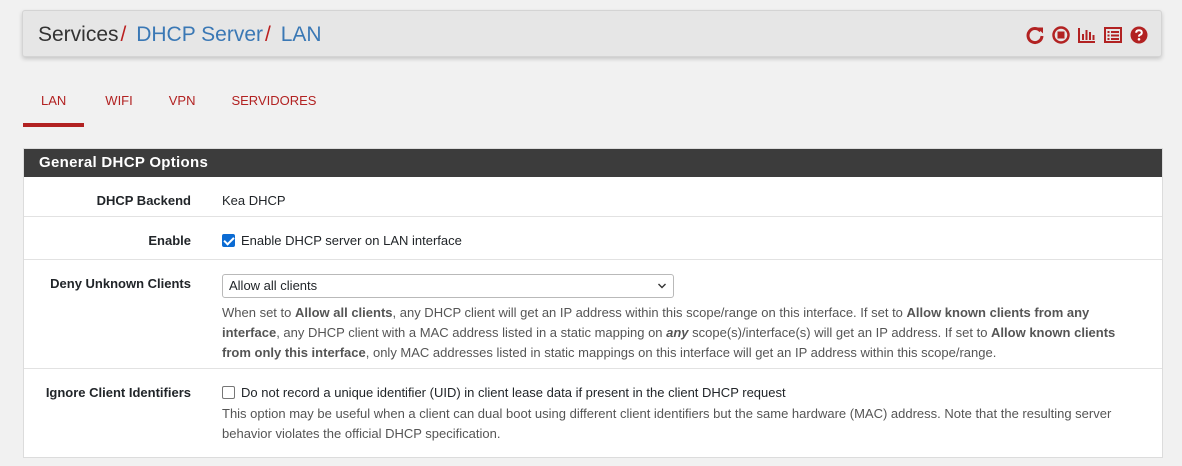 This screenshot has height=466, width=1182. Describe the element at coordinates (169, 240) in the screenshot. I see `enable-label: Enable` at that location.